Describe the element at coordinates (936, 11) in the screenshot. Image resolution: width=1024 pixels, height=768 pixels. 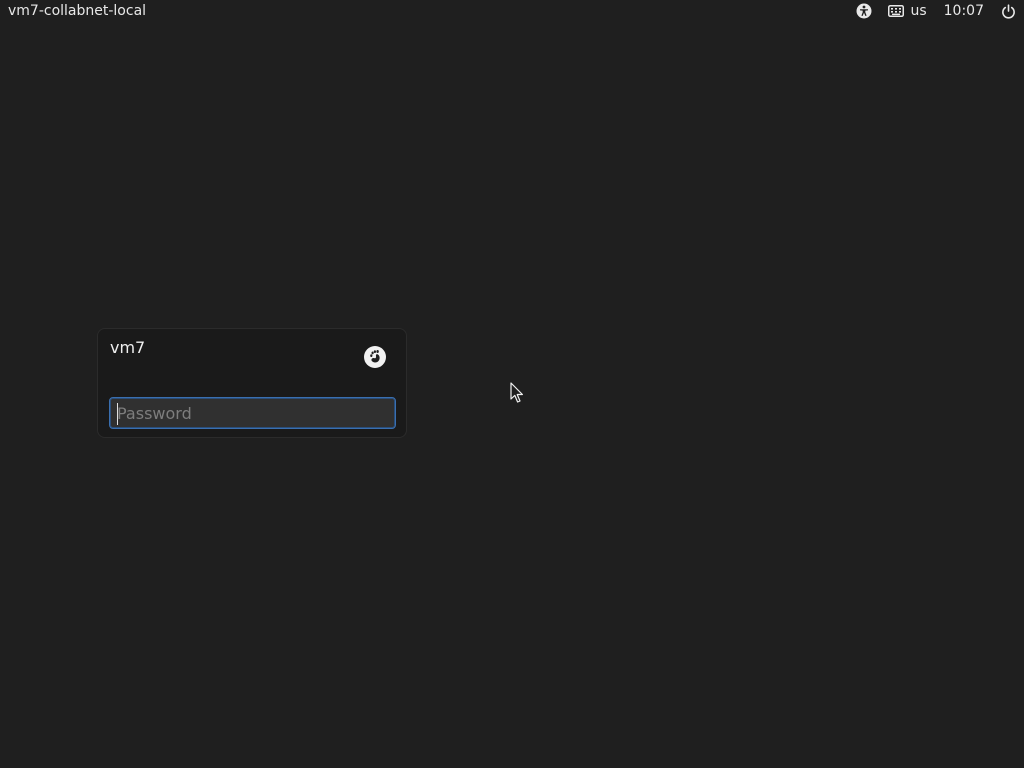
I see `status-tray: us 10:07` at that location.